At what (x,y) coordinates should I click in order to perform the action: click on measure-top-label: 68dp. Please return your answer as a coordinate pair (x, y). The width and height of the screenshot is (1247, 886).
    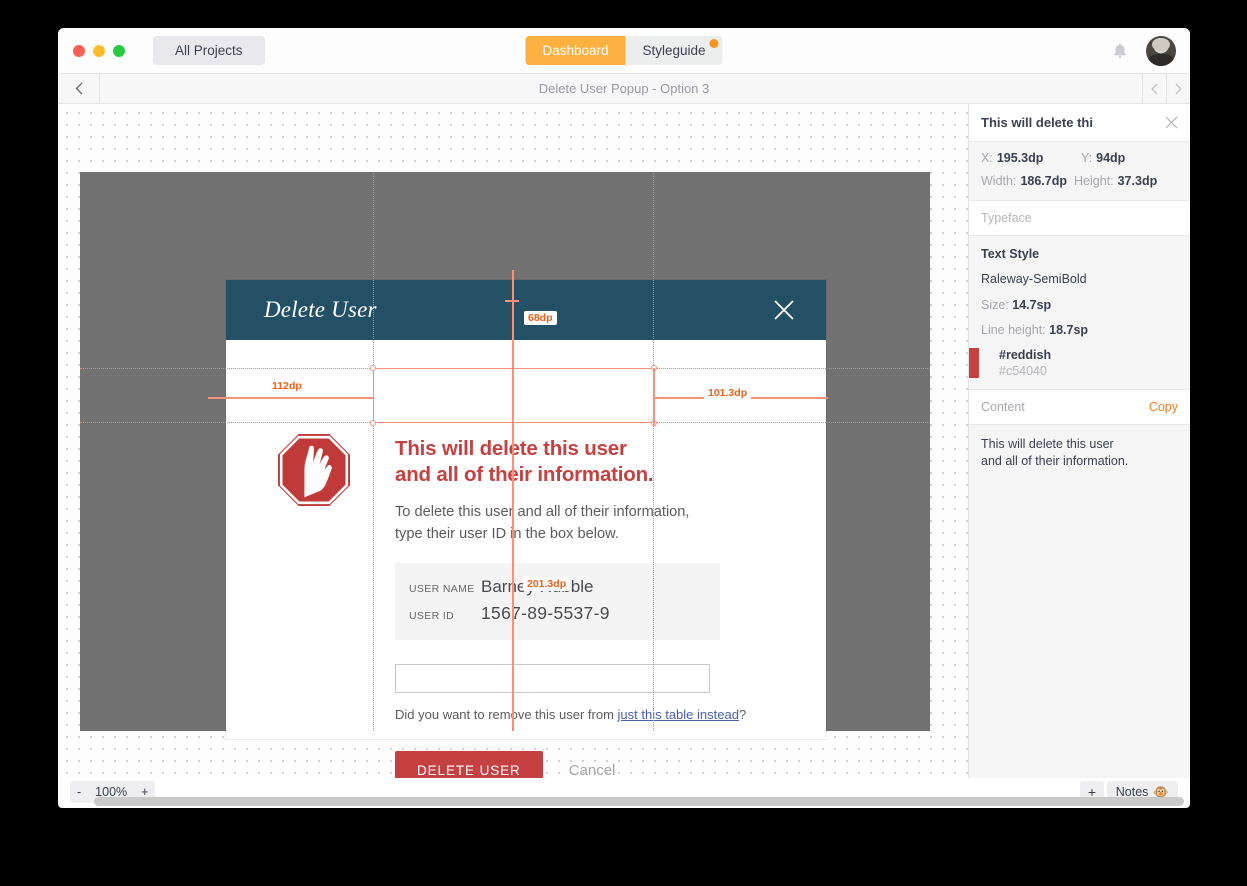
    Looking at the image, I should click on (540, 318).